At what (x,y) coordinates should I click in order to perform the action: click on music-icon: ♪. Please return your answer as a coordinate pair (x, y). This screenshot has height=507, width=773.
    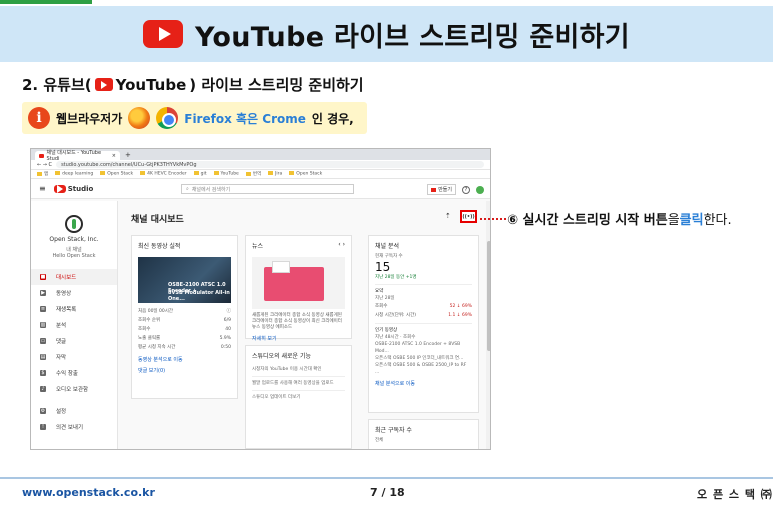
    Looking at the image, I should click on (43, 389).